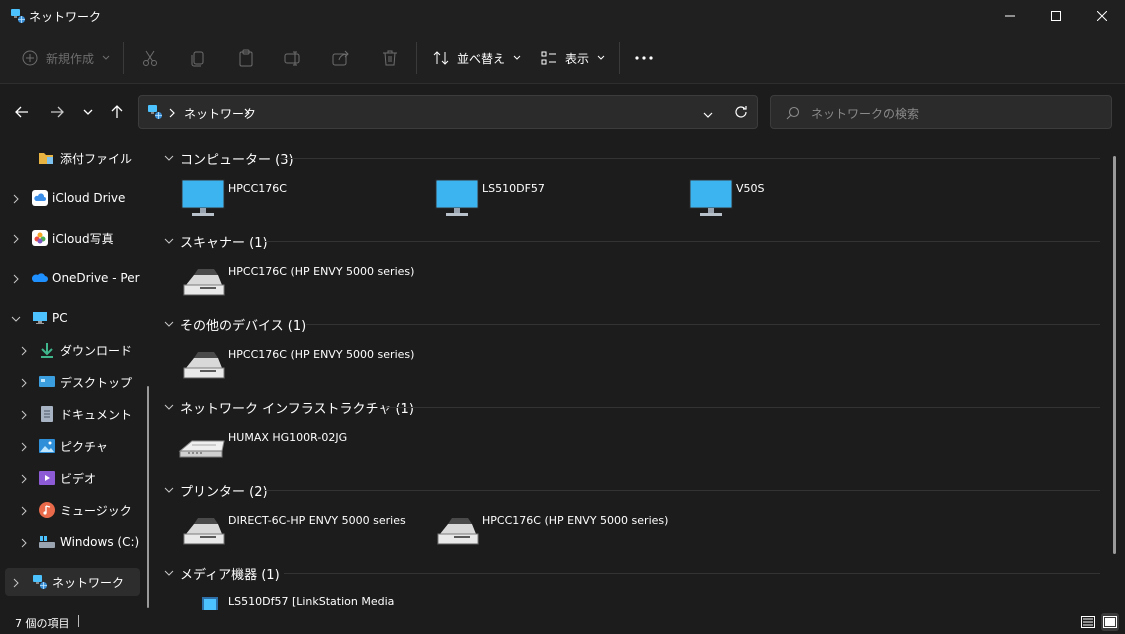 The width and height of the screenshot is (1125, 634). What do you see at coordinates (47, 446) in the screenshot?
I see `pictures-icon` at bounding box center [47, 446].